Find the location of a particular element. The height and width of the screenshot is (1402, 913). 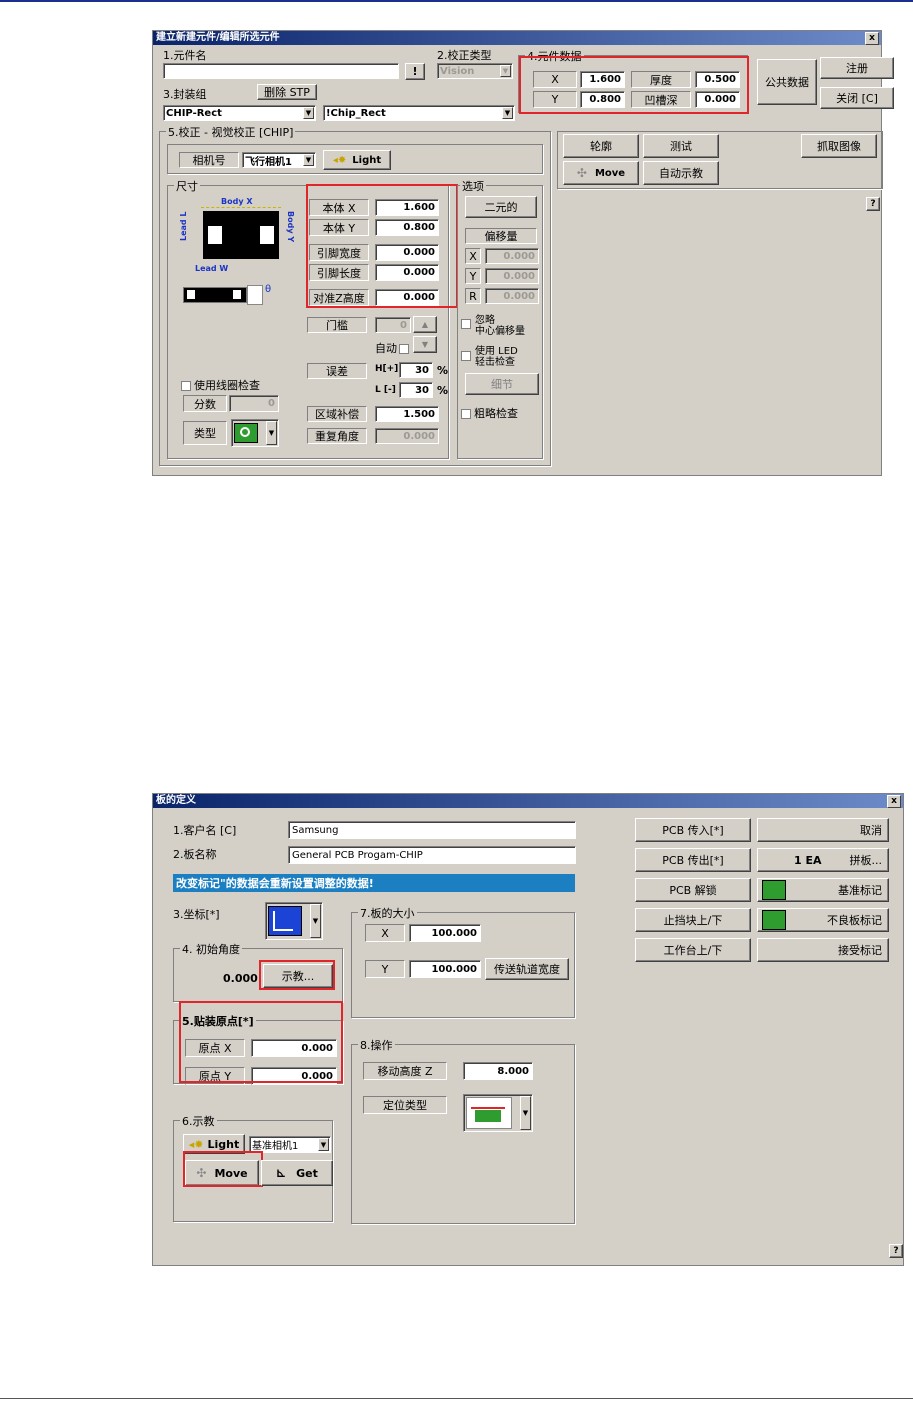

outline-button: 轮廓 is located at coordinates (601, 146).